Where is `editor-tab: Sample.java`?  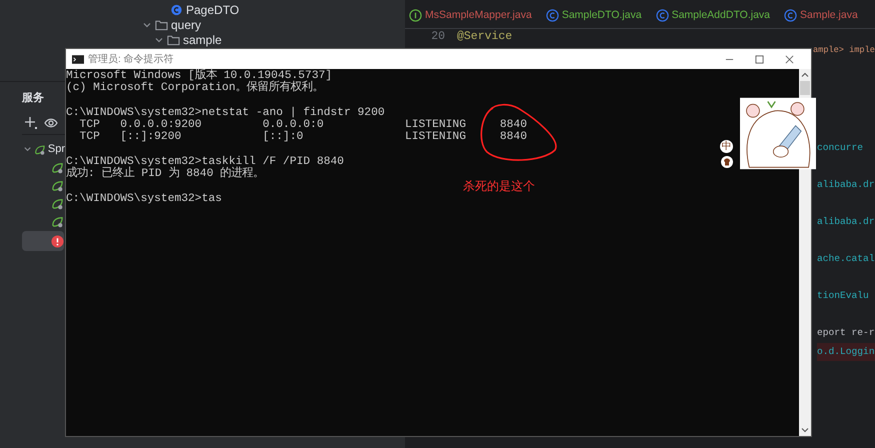 editor-tab: Sample.java is located at coordinates (821, 15).